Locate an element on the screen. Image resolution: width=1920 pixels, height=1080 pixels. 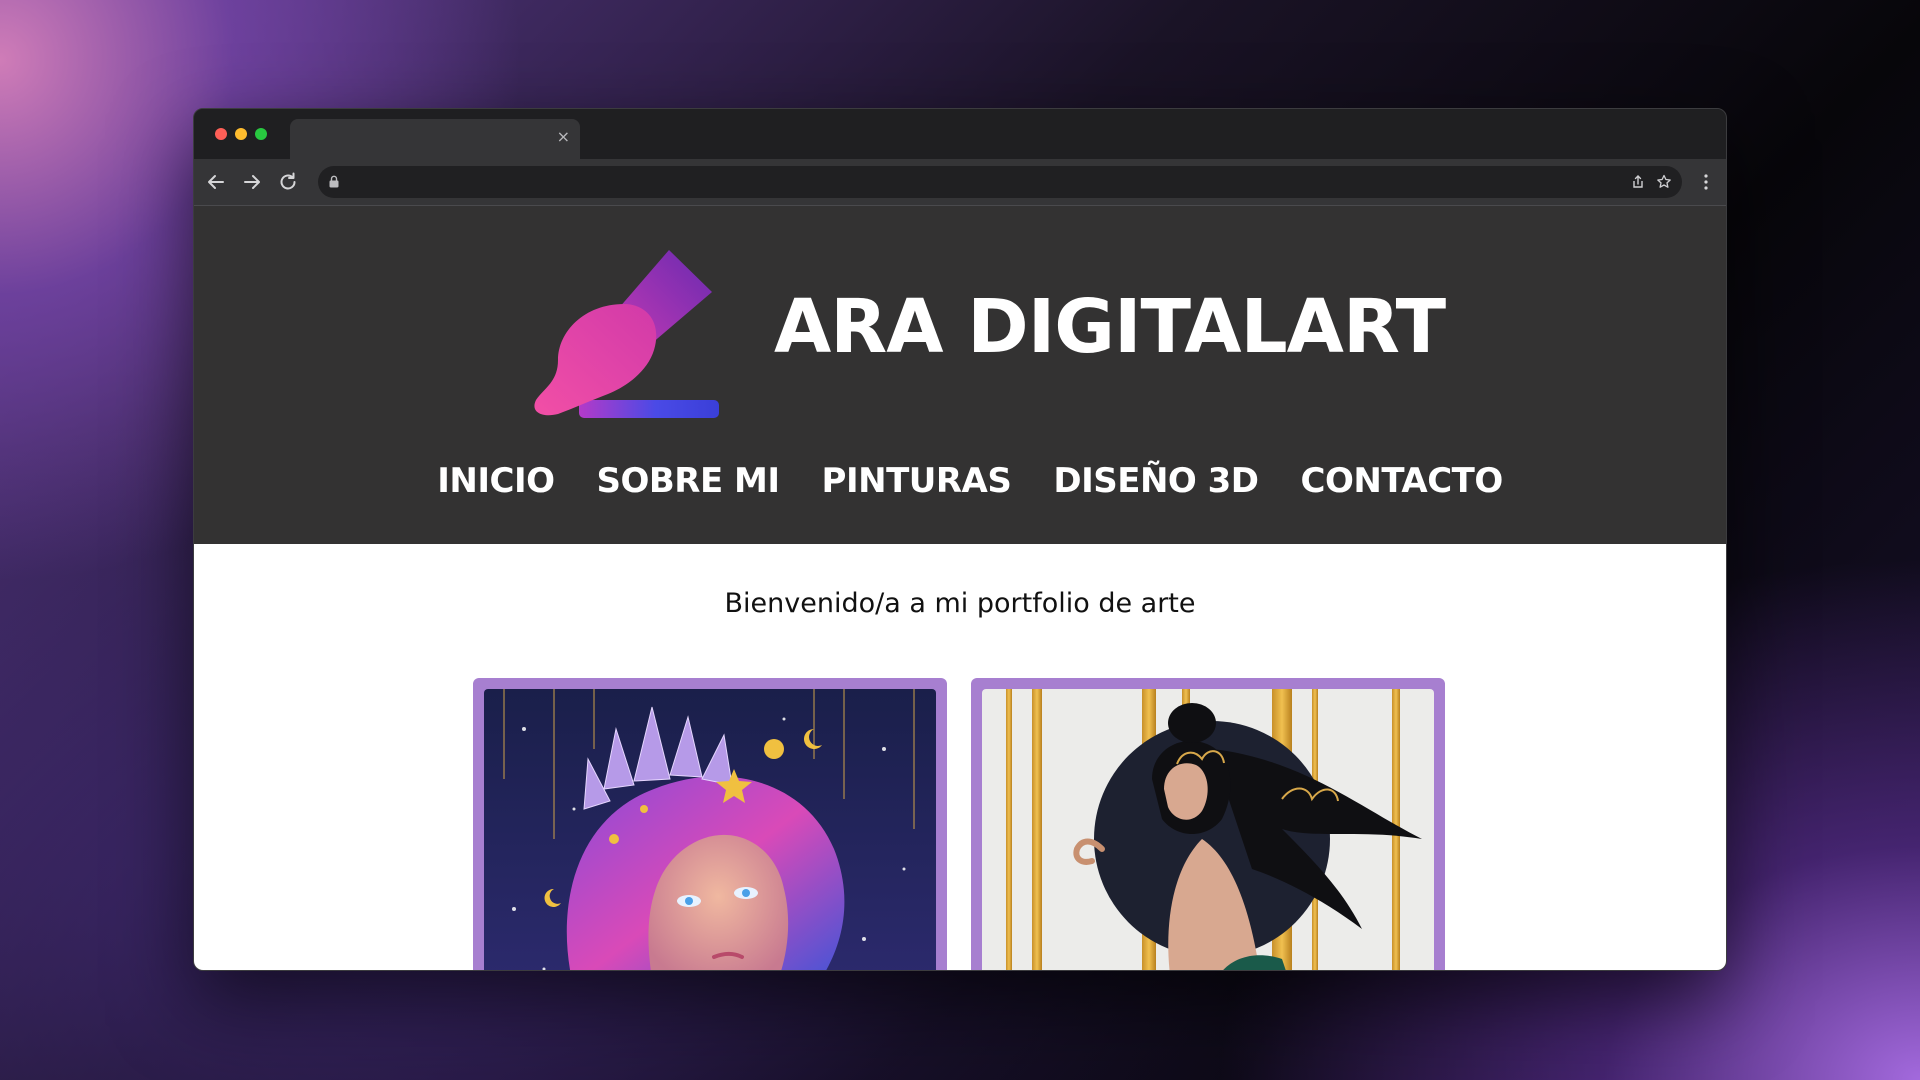
address-bar is located at coordinates (1000, 182).